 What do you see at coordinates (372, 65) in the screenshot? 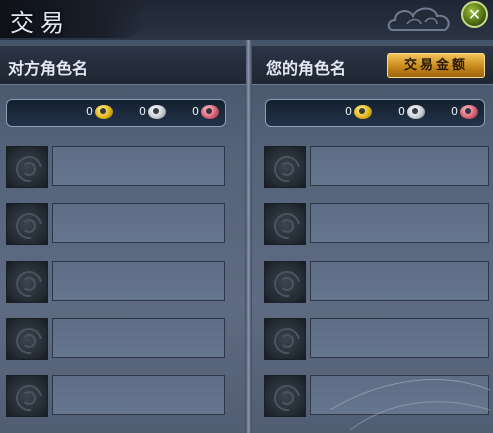
I see `own-header: 您的角色名 交易金额` at bounding box center [372, 65].